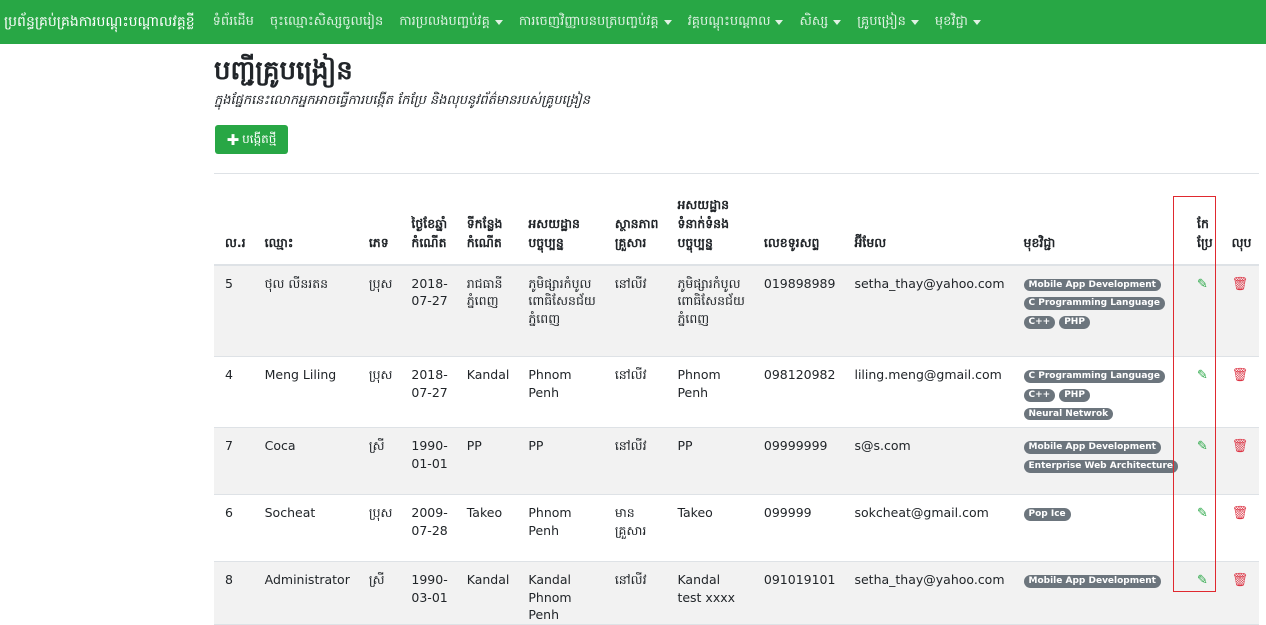 This screenshot has width=1266, height=625. I want to click on cell-contact-address: PP, so click(685, 445).